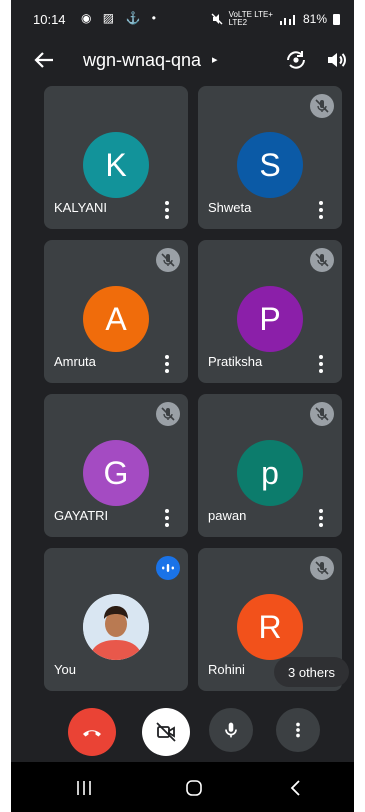  I want to click on avatar: G, so click(116, 473).